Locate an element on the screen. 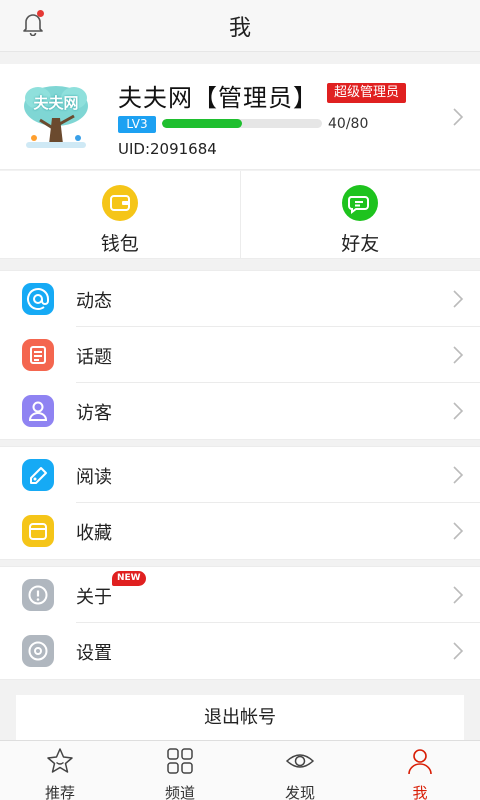 The width and height of the screenshot is (480, 800). star-icon is located at coordinates (60, 760).